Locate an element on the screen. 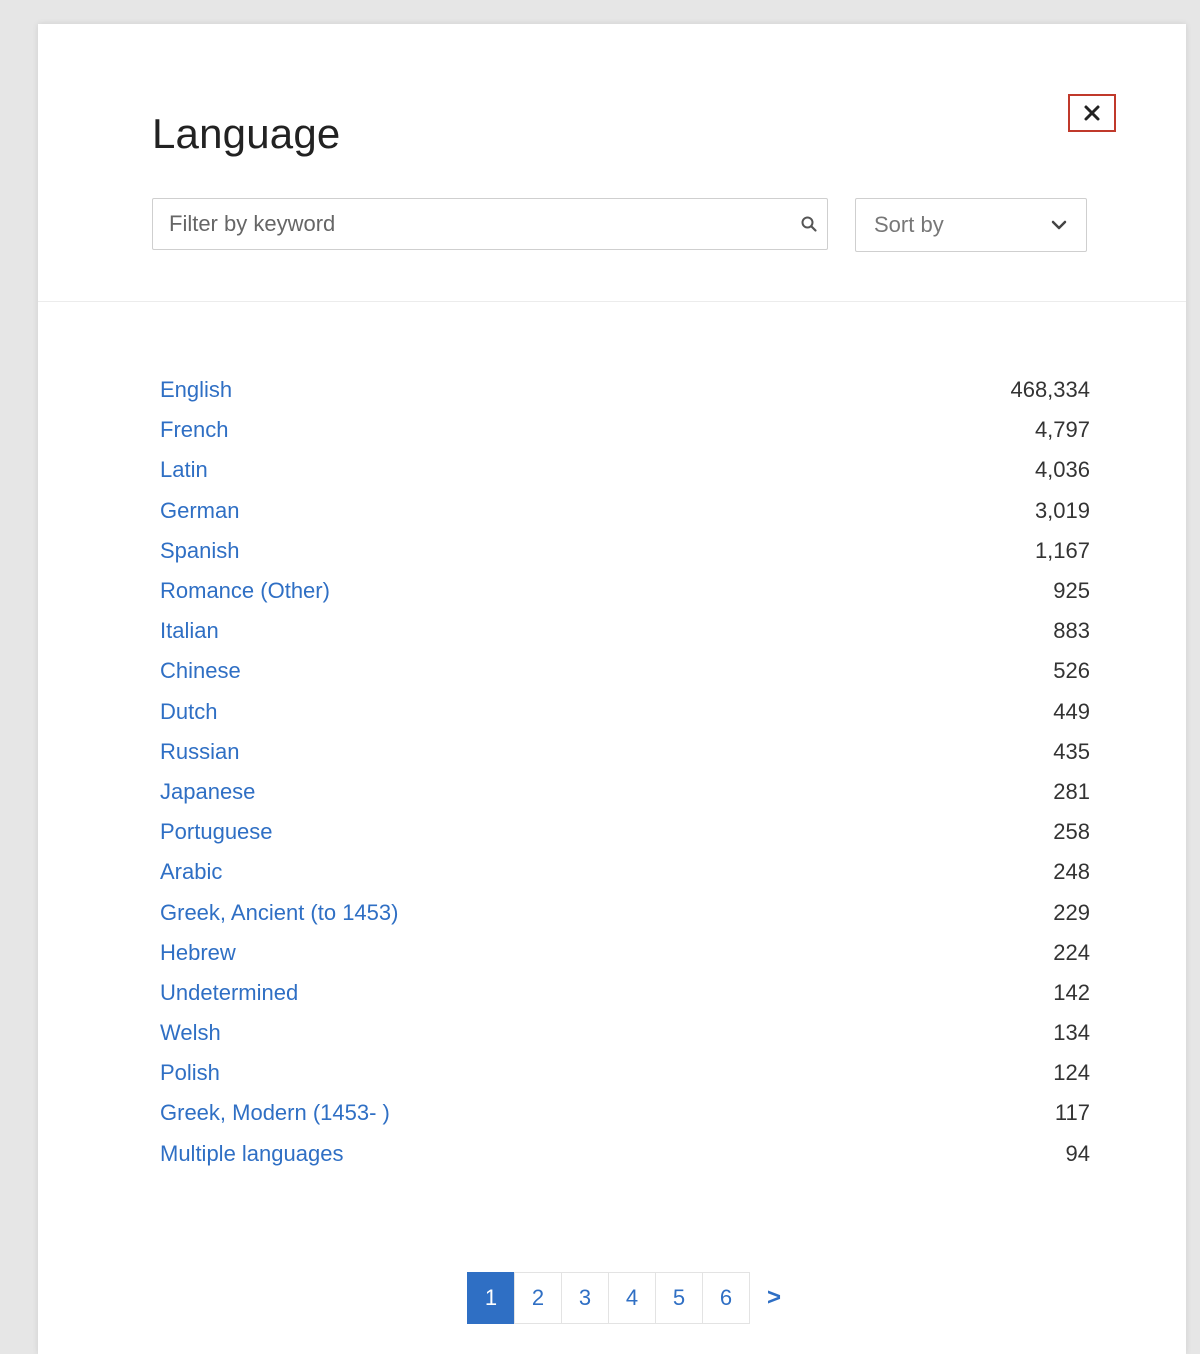 The image size is (1200, 1354). language-count: 124 is located at coordinates (1071, 1073).